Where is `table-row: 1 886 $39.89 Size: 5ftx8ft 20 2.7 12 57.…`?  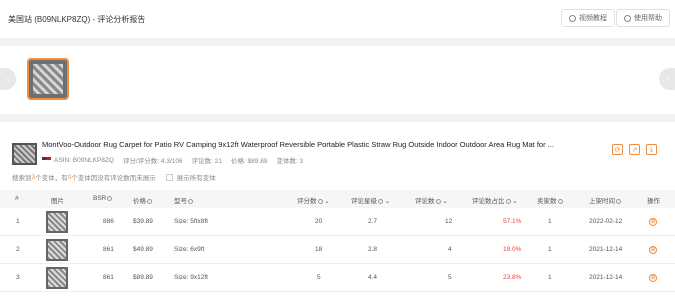 table-row: 1 886 $39.89 Size: 5ftx8ft 20 2.7 12 57.… is located at coordinates (337, 222).